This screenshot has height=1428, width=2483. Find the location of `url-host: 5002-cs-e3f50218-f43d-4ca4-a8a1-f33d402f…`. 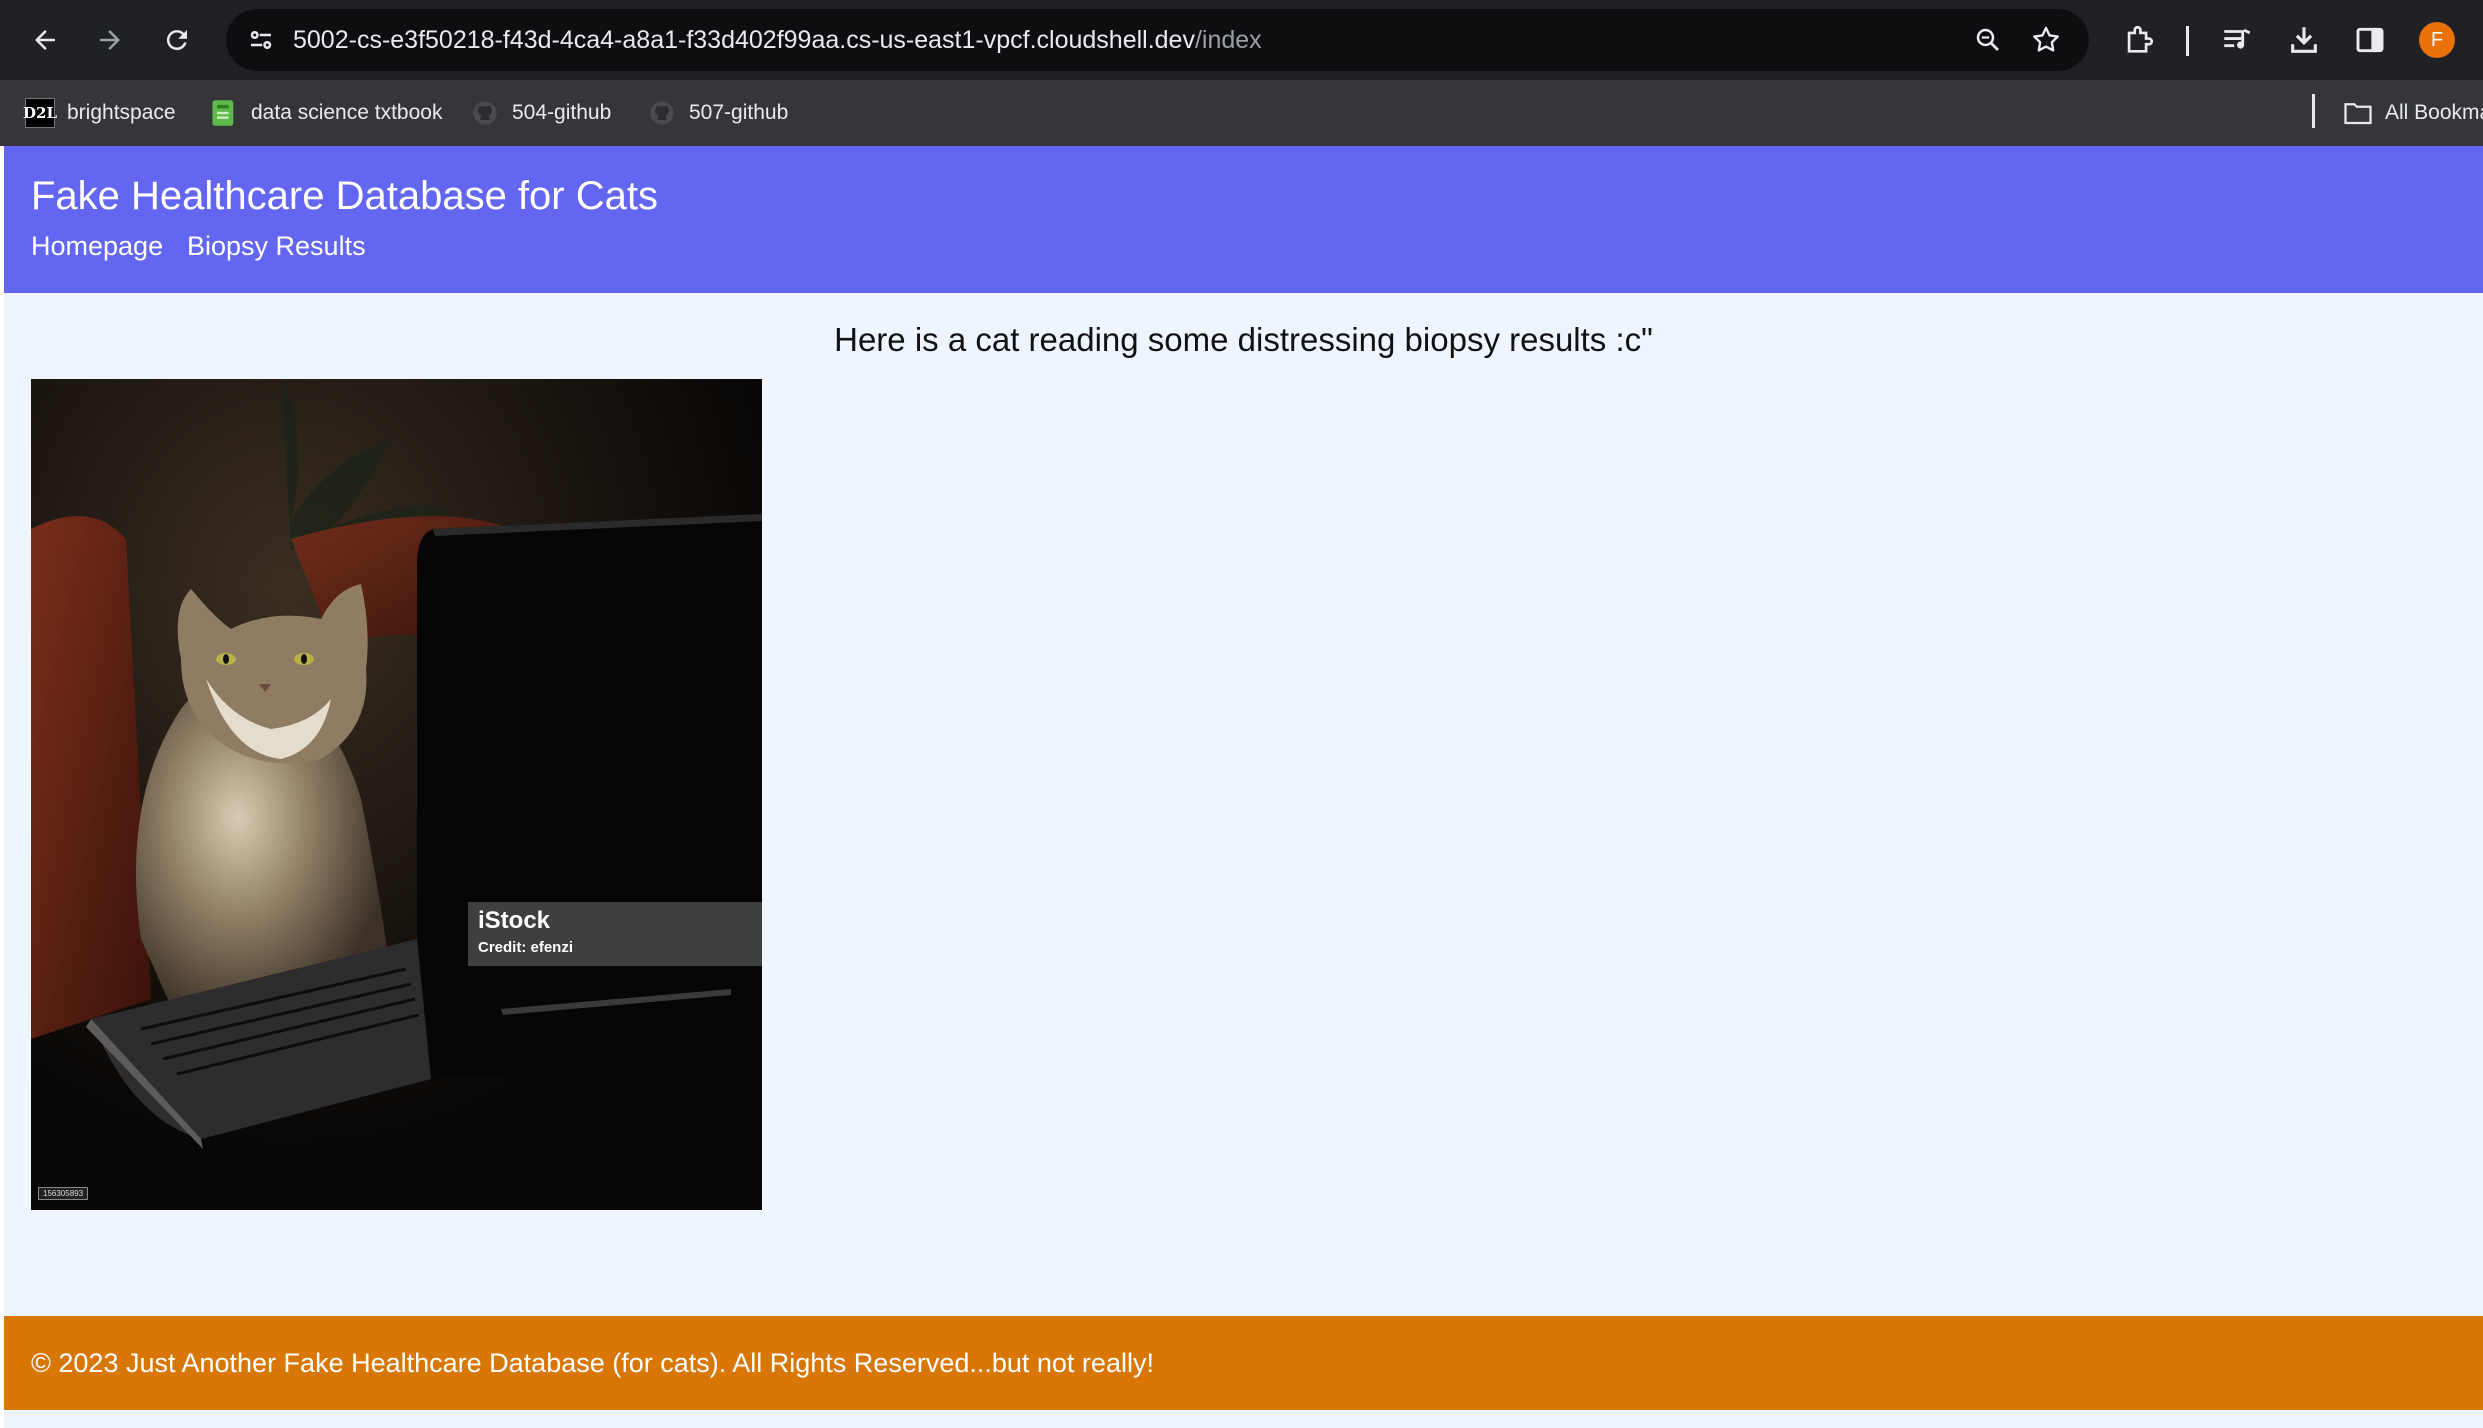

url-host: 5002-cs-e3f50218-f43d-4ca4-a8a1-f33d402f… is located at coordinates (744, 40).